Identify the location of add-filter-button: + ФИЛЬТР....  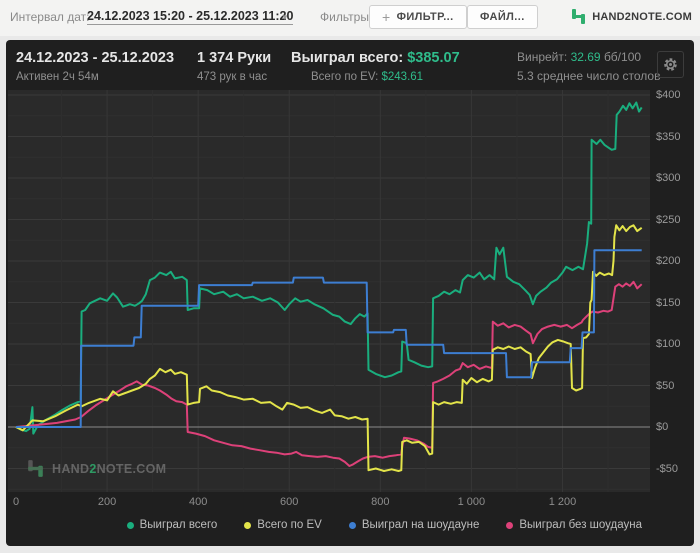
(418, 17).